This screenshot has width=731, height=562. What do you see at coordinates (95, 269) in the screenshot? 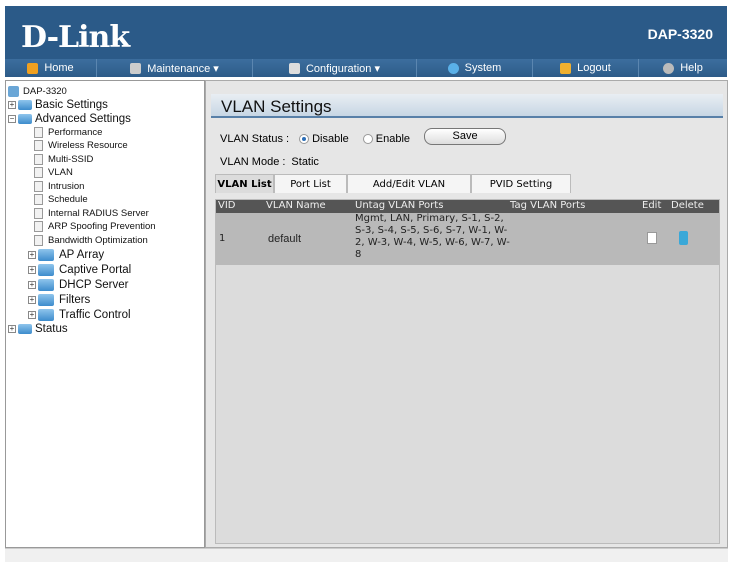
I see `tree-label: Captive Portal` at bounding box center [95, 269].